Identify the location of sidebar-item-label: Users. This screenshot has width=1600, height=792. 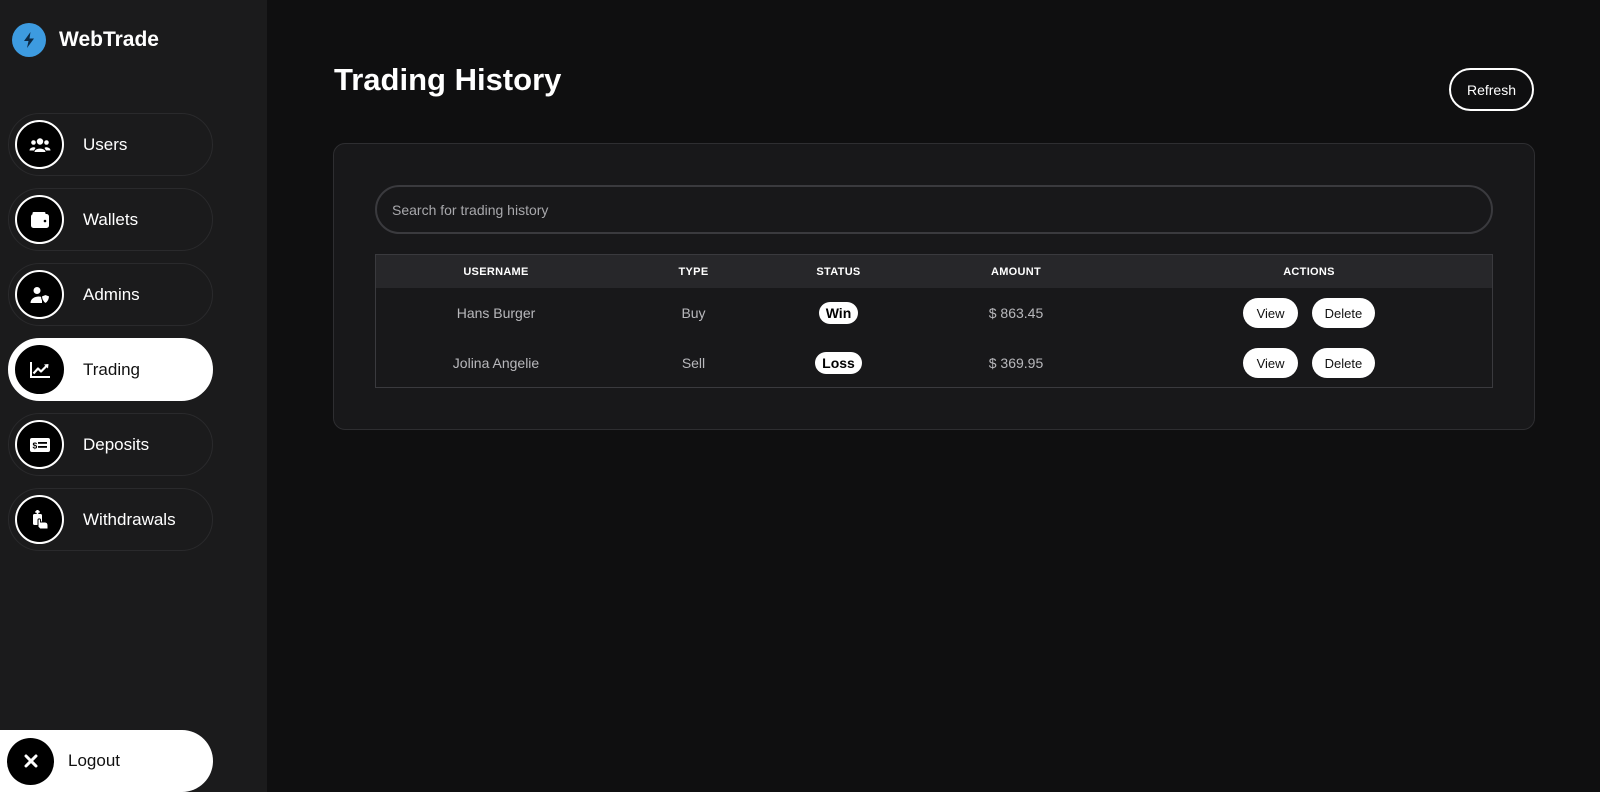
(105, 144).